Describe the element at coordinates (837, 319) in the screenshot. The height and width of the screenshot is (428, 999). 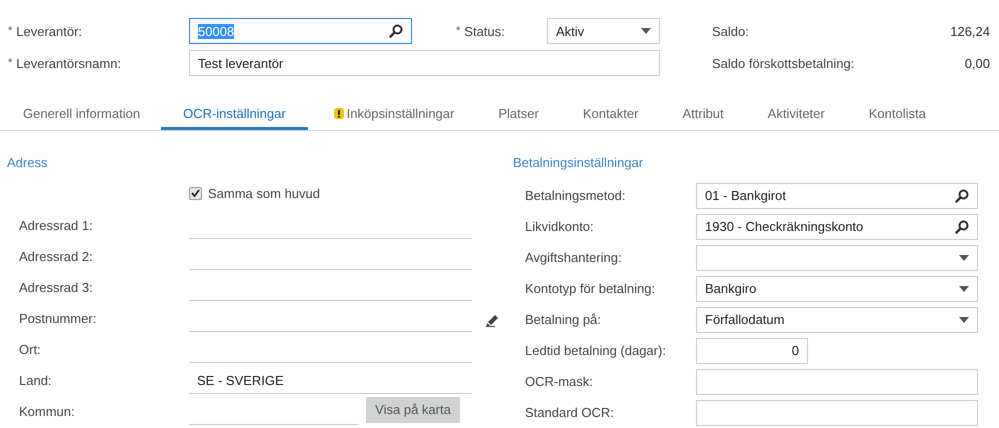
I see `dropdown-field: Förfallodatum` at that location.